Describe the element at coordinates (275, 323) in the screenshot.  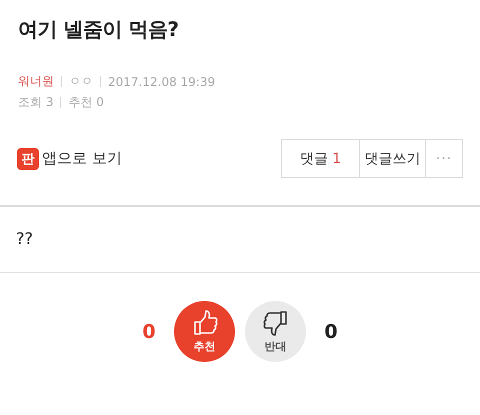
I see `thumbs-down-icon` at that location.